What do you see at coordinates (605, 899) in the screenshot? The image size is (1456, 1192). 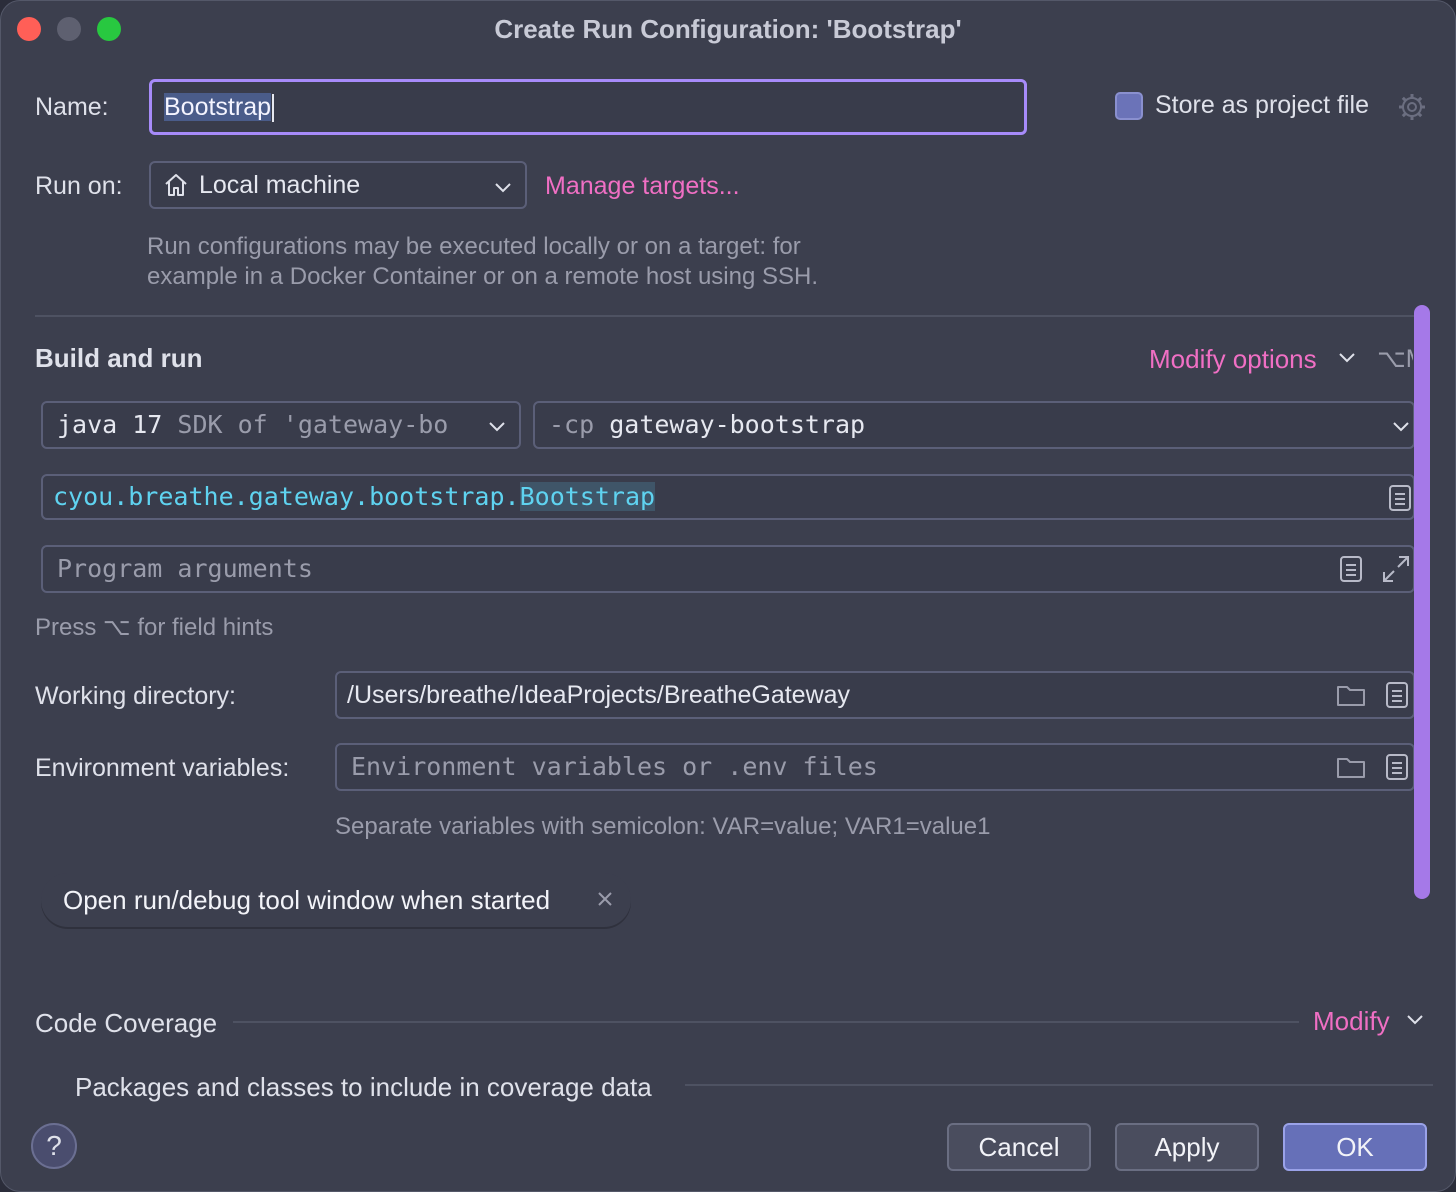 I see `close-icon` at bounding box center [605, 899].